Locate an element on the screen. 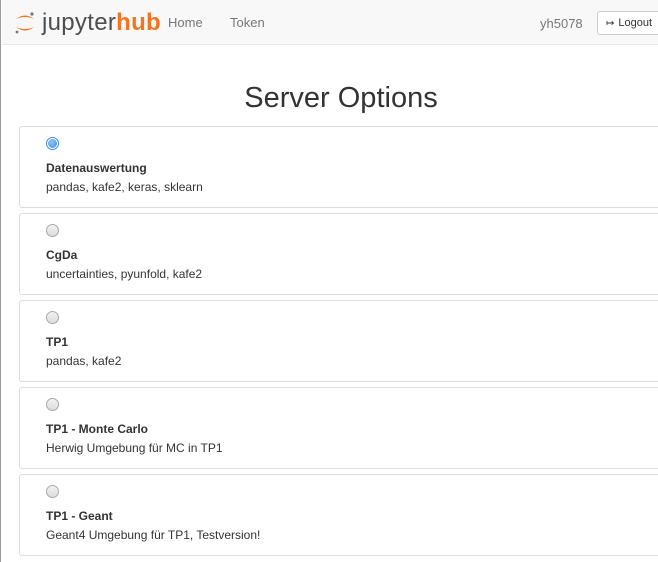 The height and width of the screenshot is (562, 658). option-description: Herwig Umgebung für MC in TP1 is located at coordinates (134, 448).